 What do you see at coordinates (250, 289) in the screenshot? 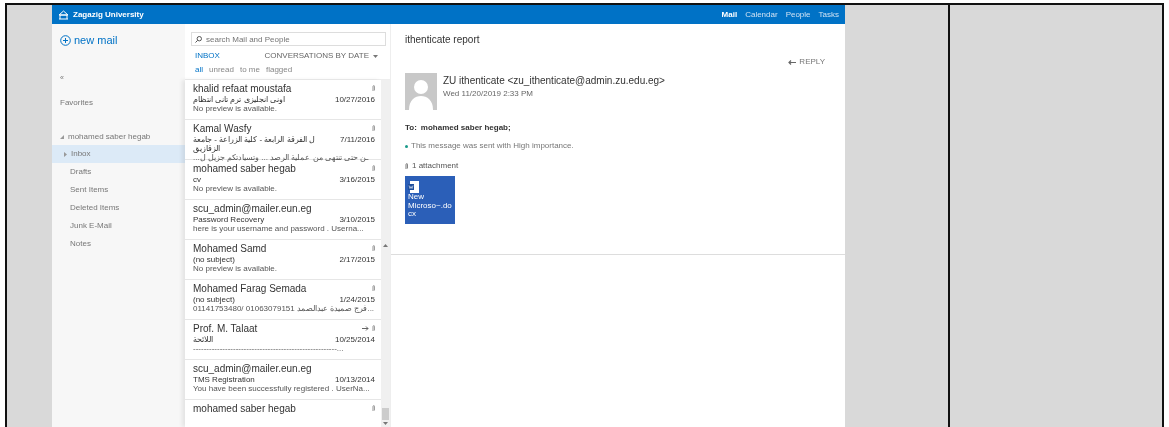
I see `sender-name: Mohamed Farag Semada` at bounding box center [250, 289].